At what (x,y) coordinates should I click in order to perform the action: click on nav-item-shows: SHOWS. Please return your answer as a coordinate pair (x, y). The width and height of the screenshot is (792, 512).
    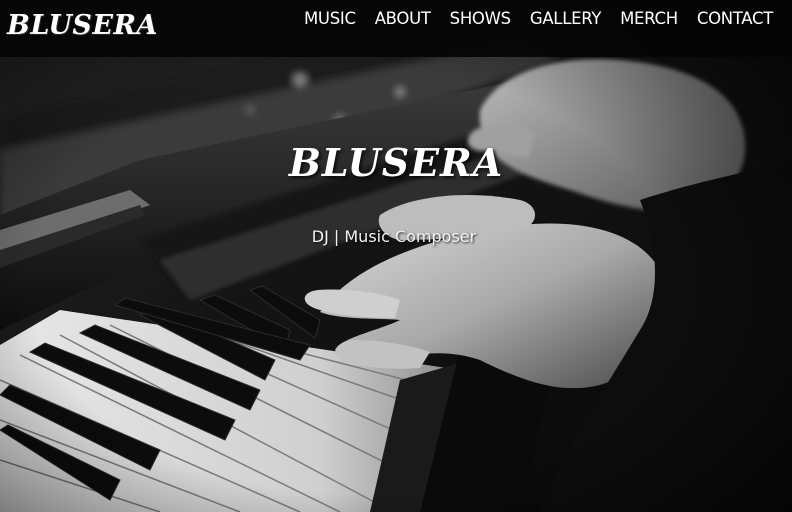
    Looking at the image, I should click on (480, 18).